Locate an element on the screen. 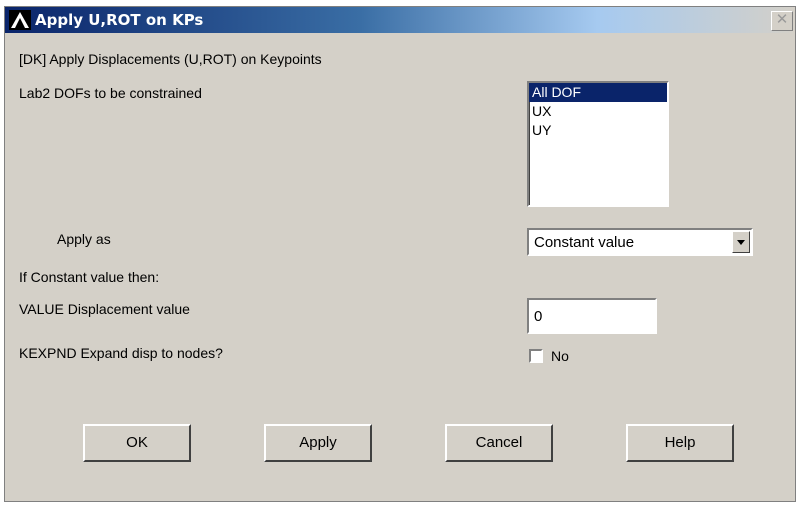 The image size is (800, 506). lab2-label: Lab2 DOFs to be constrained is located at coordinates (110, 93).